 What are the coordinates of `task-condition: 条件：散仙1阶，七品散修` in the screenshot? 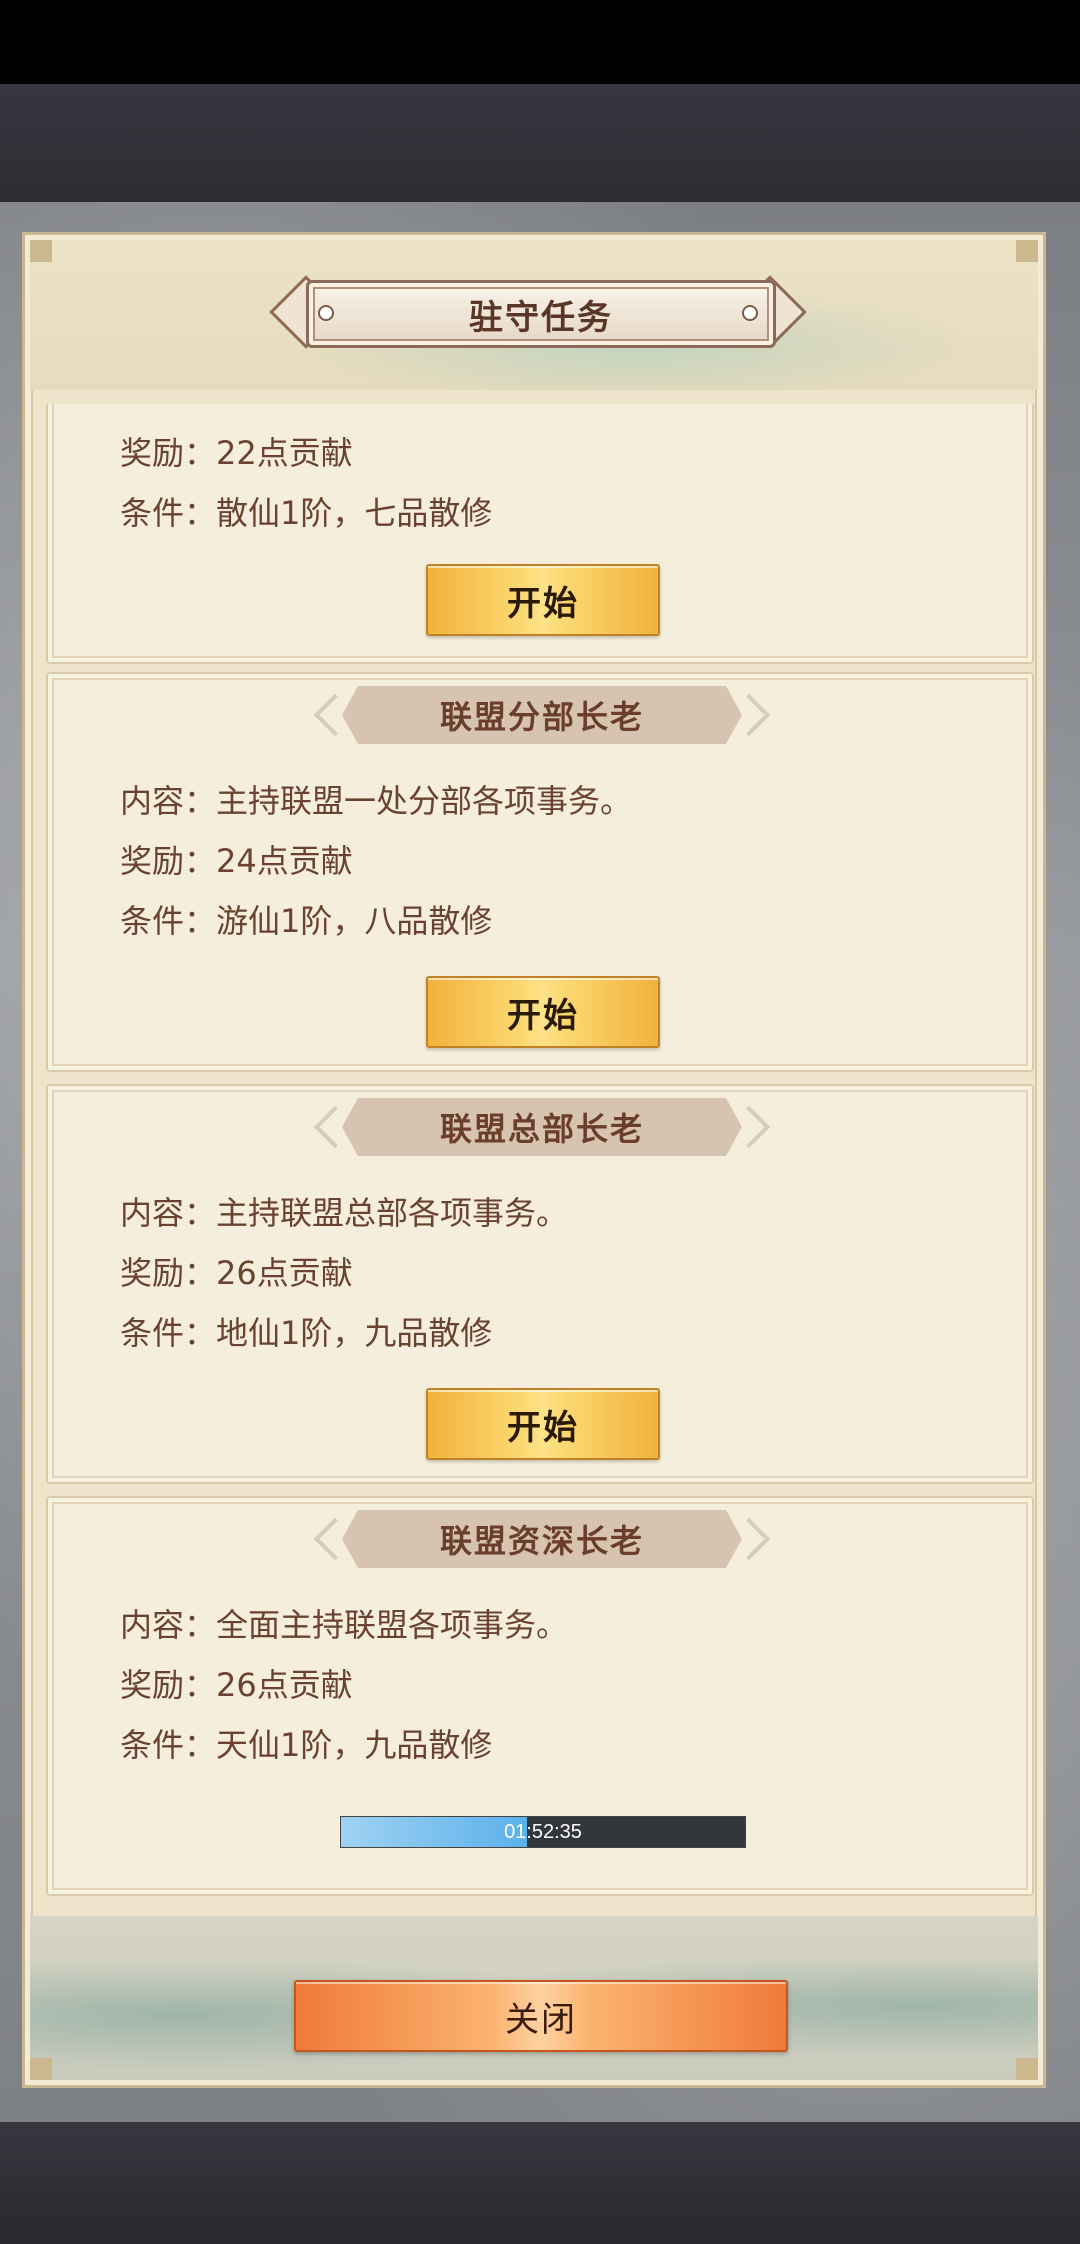 It's located at (306, 513).